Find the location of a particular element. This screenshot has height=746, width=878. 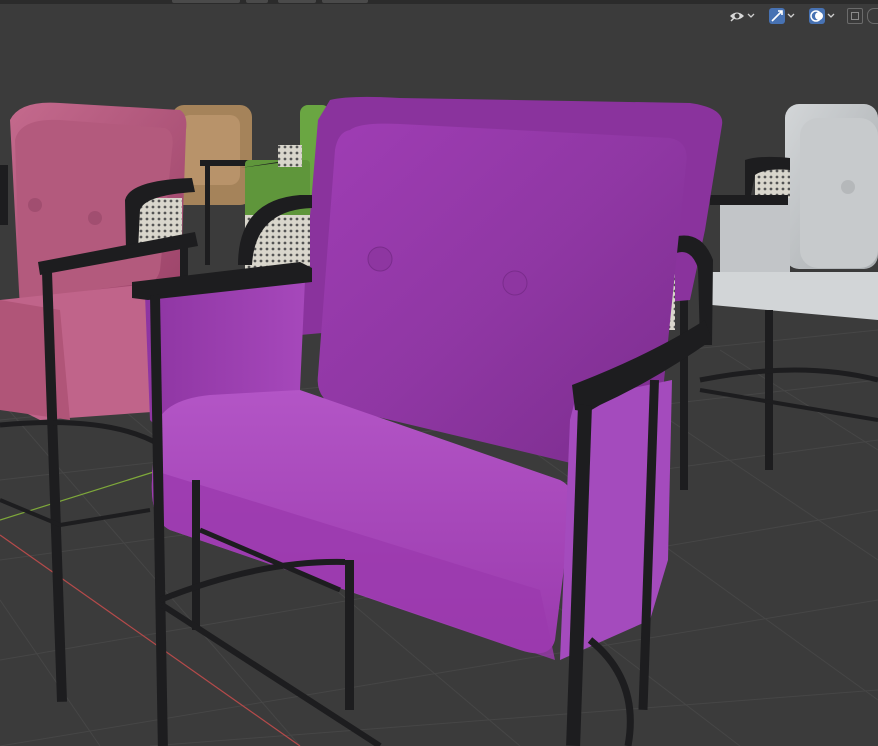

viewport-header-tools is located at coordinates (802, 16).